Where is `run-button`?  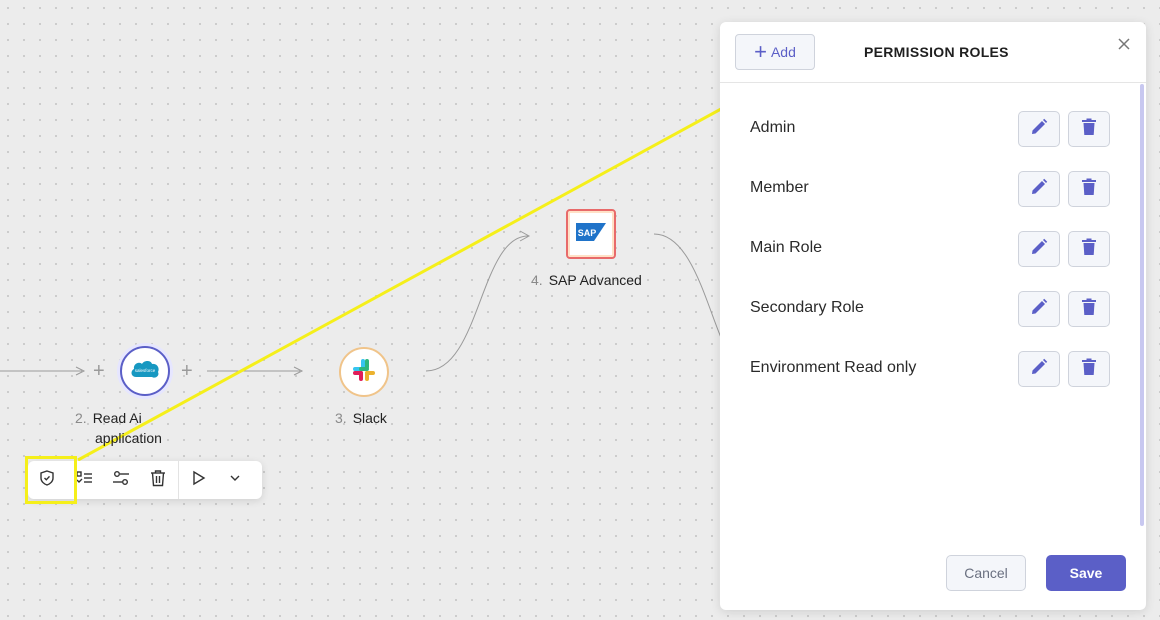 run-button is located at coordinates (197, 480).